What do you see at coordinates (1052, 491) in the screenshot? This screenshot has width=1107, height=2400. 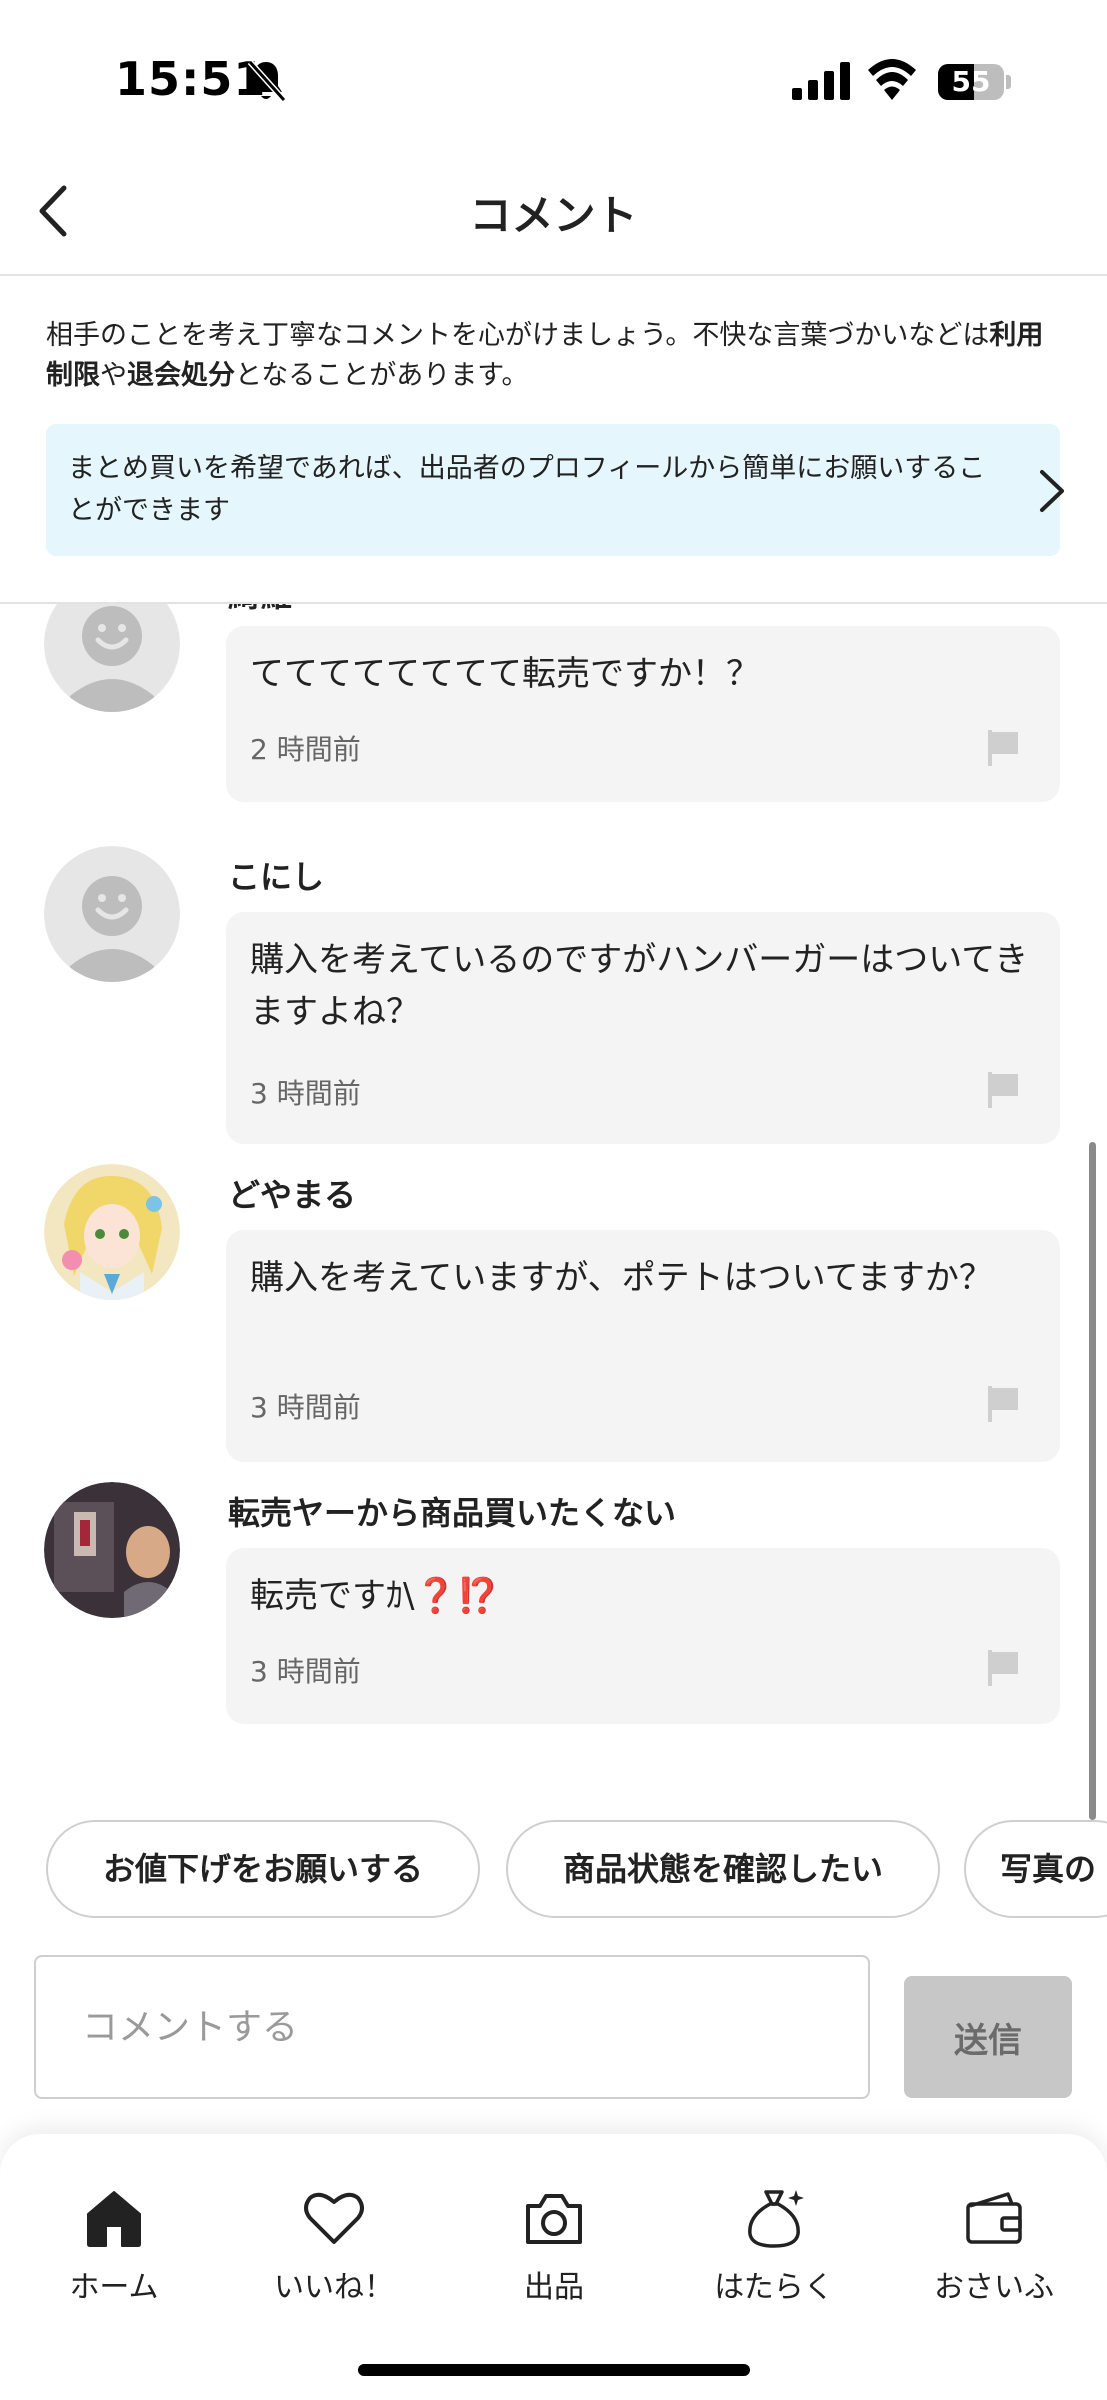 I see `chevron-right-icon` at bounding box center [1052, 491].